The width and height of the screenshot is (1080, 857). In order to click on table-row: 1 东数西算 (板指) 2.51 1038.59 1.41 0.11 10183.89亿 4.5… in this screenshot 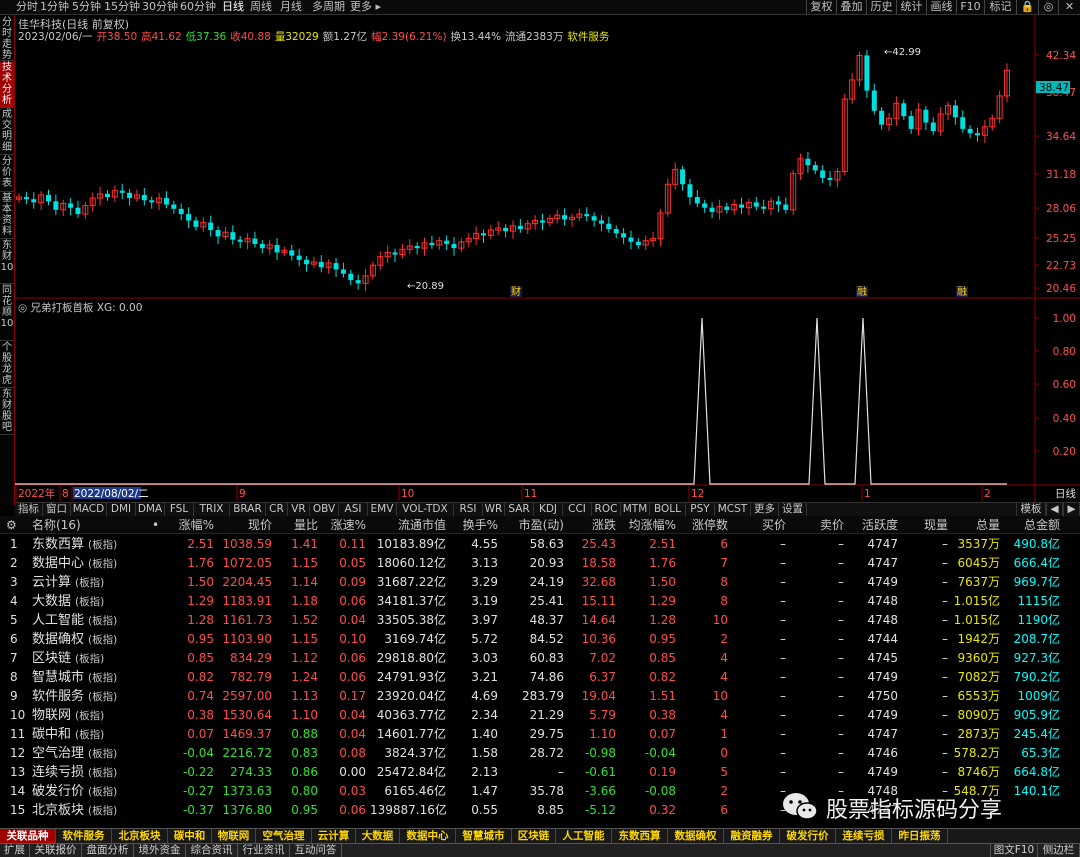, I will do `click(540, 544)`.